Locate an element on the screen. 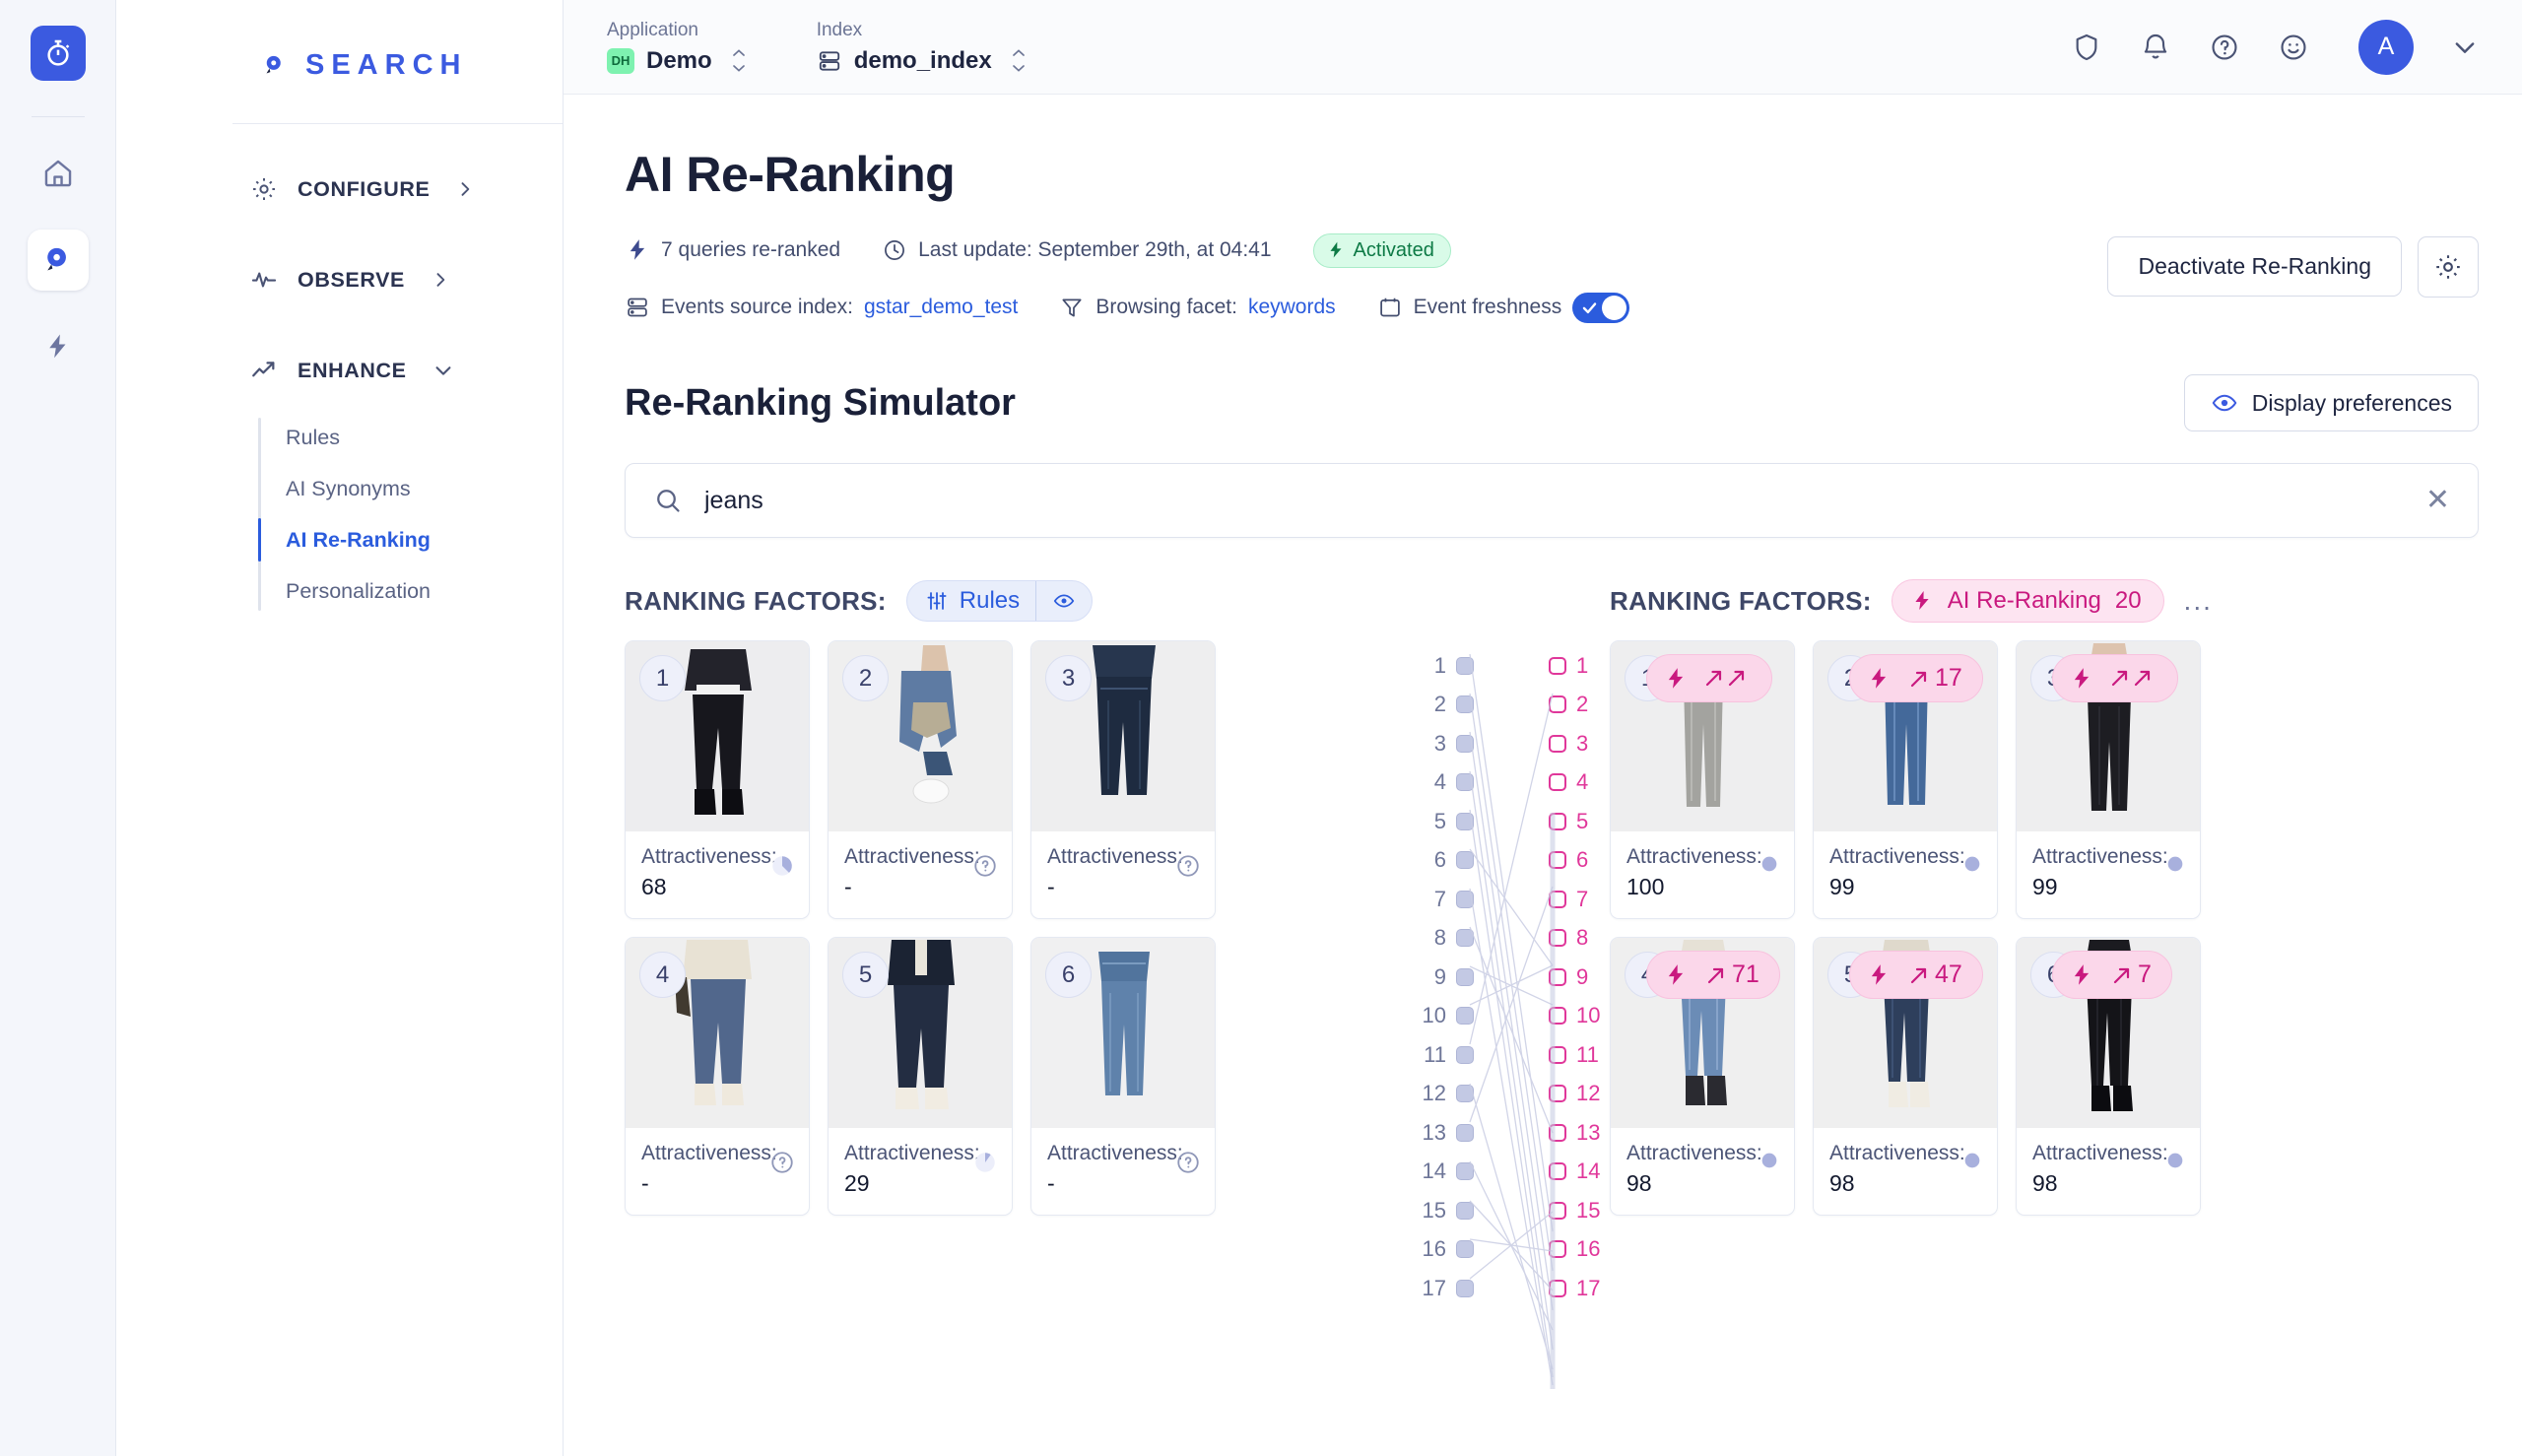  avatar: A is located at coordinates (2386, 47).